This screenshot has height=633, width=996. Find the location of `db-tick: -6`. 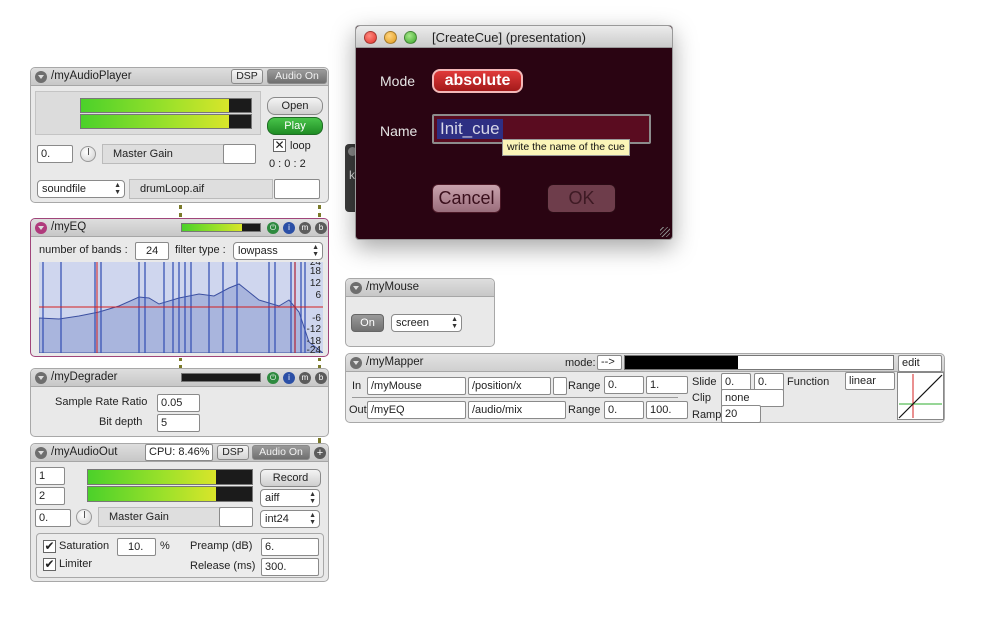

db-tick: -6 is located at coordinates (316, 318).